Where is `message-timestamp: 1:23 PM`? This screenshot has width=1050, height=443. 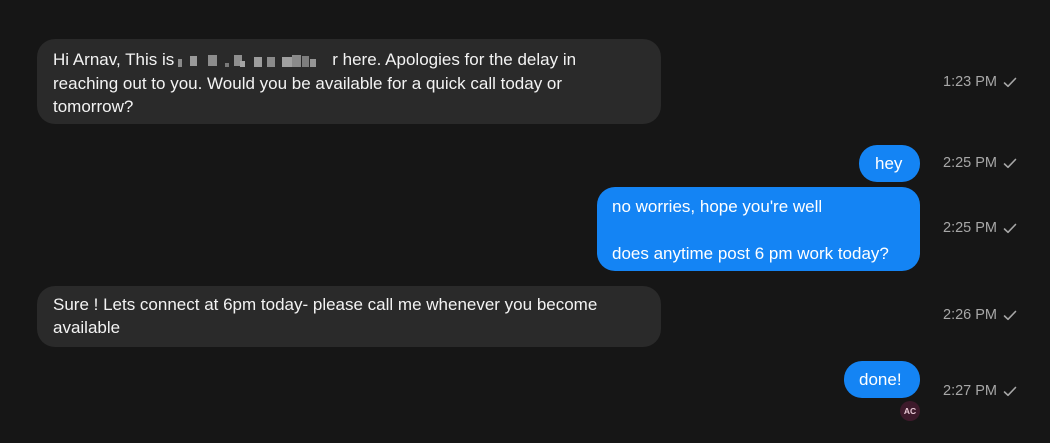 message-timestamp: 1:23 PM is located at coordinates (980, 82).